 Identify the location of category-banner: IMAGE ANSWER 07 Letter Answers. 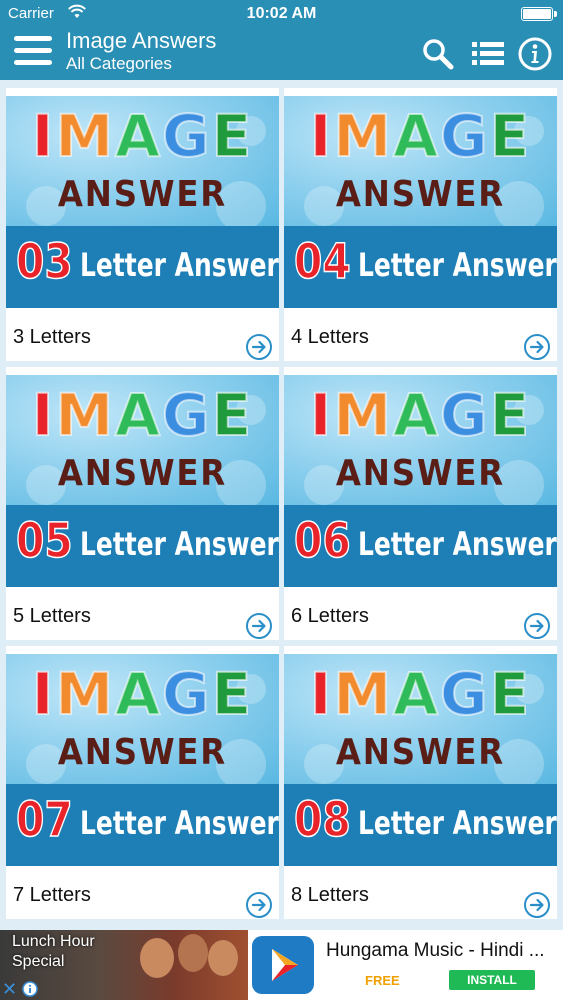
(142, 760).